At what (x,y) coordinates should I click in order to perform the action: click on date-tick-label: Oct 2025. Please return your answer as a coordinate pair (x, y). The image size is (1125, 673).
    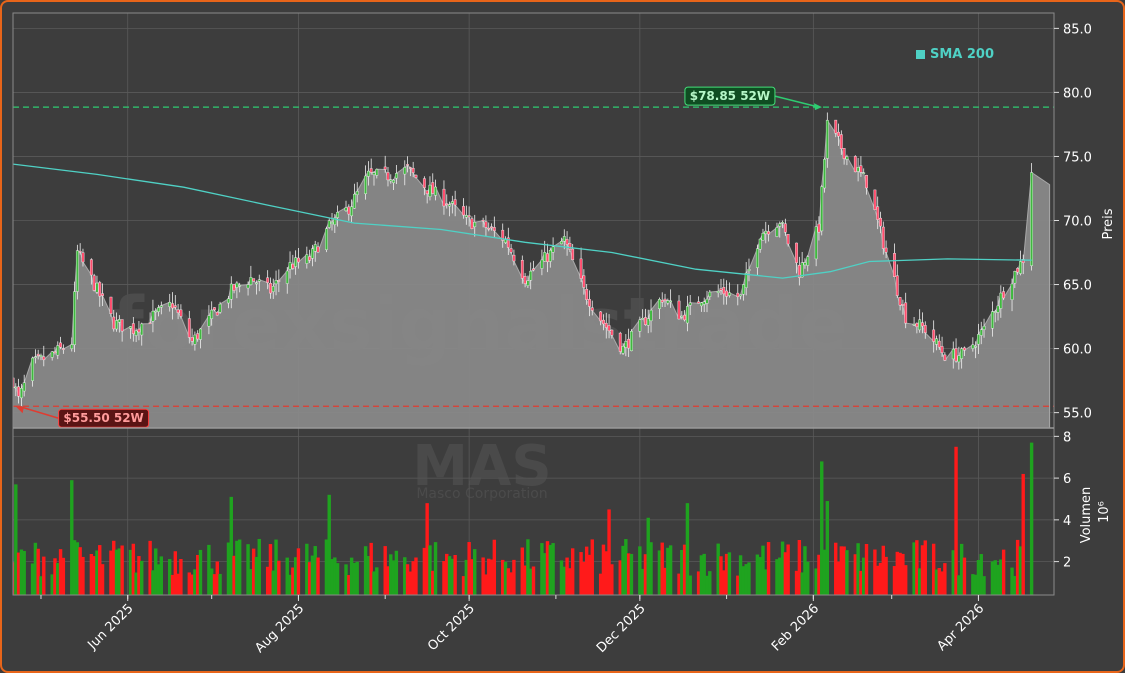
    Looking at the image, I should click on (451, 627).